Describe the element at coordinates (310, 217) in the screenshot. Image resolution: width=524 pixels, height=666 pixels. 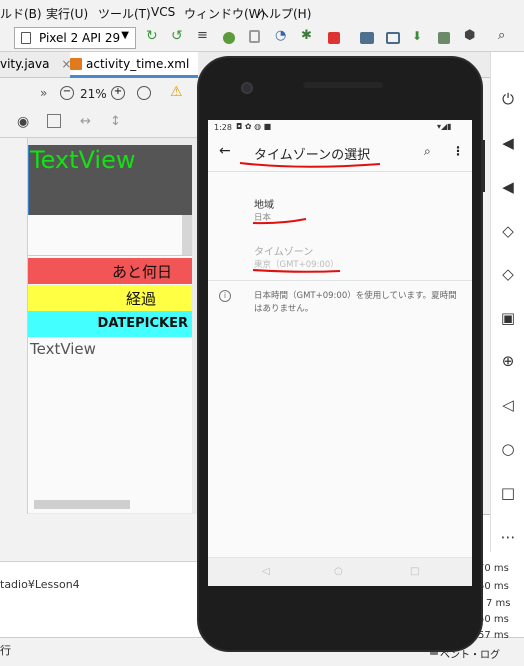
I see `annotation-underlines` at that location.